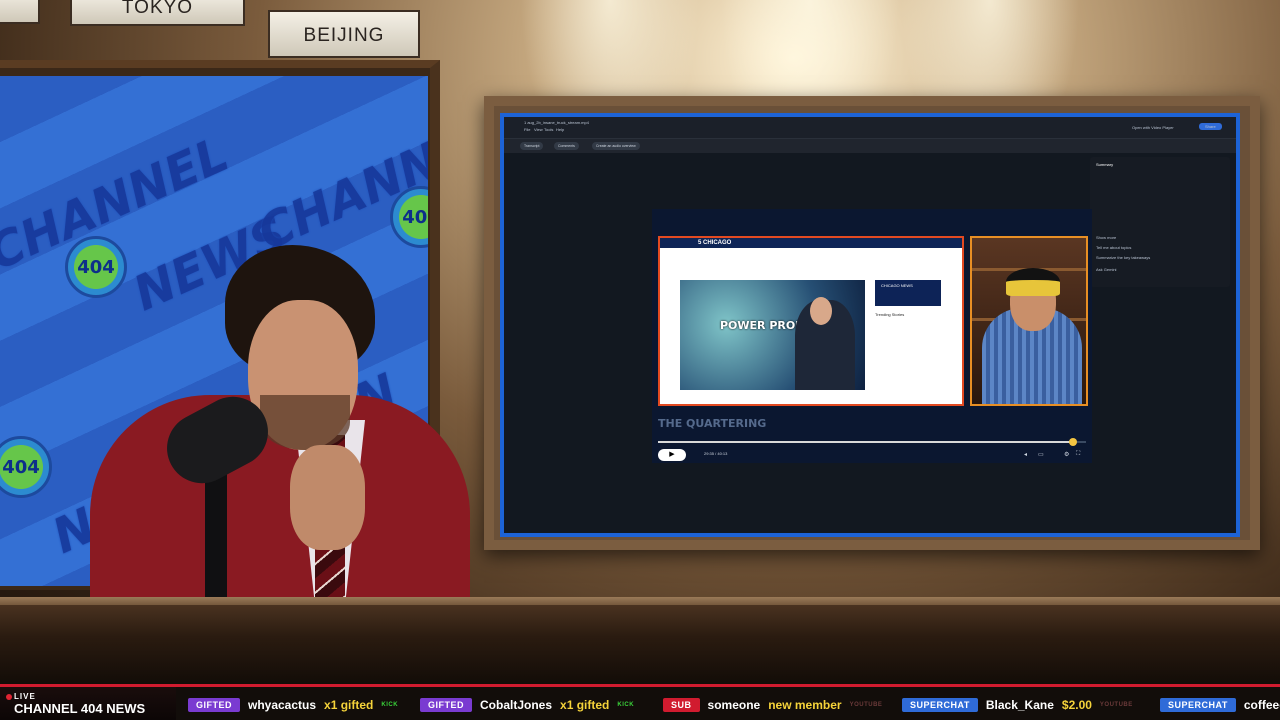 The image size is (1280, 720). Describe the element at coordinates (897, 285) in the screenshot. I see `side-station: CHICAGO NEWS` at that location.